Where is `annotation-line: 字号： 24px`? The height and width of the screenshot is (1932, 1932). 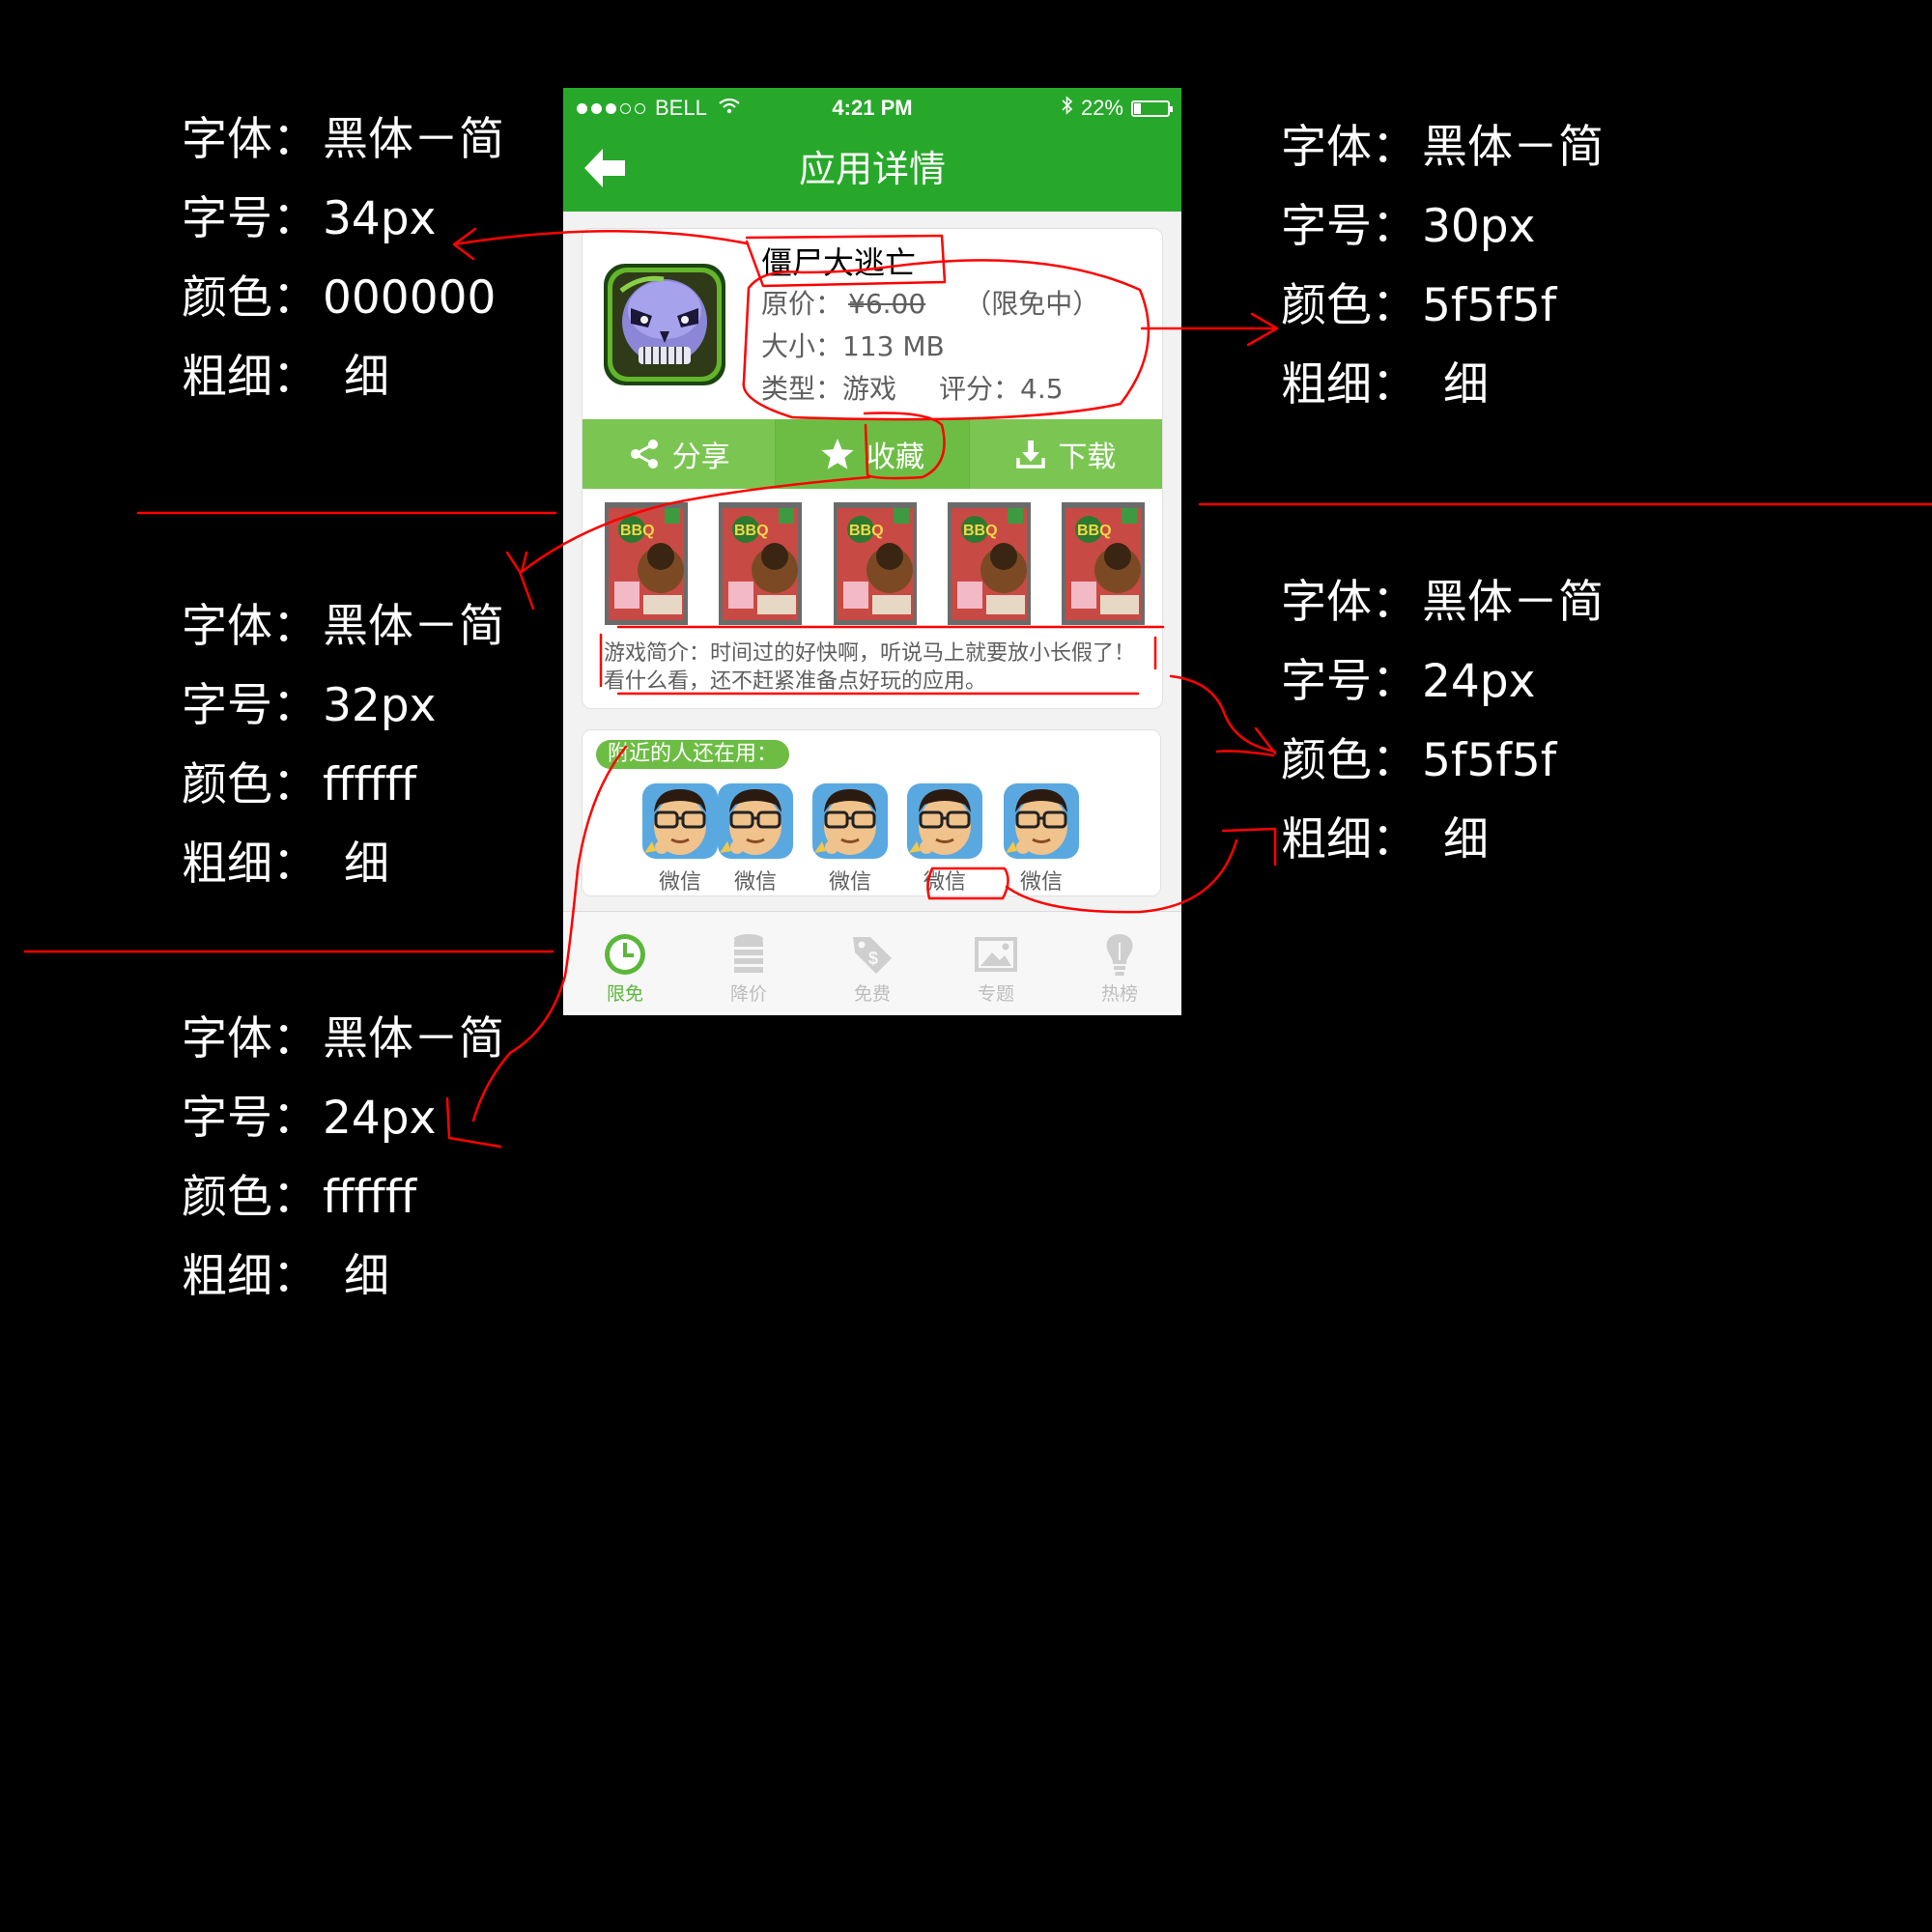 annotation-line: 字号： 24px is located at coordinates (343, 1118).